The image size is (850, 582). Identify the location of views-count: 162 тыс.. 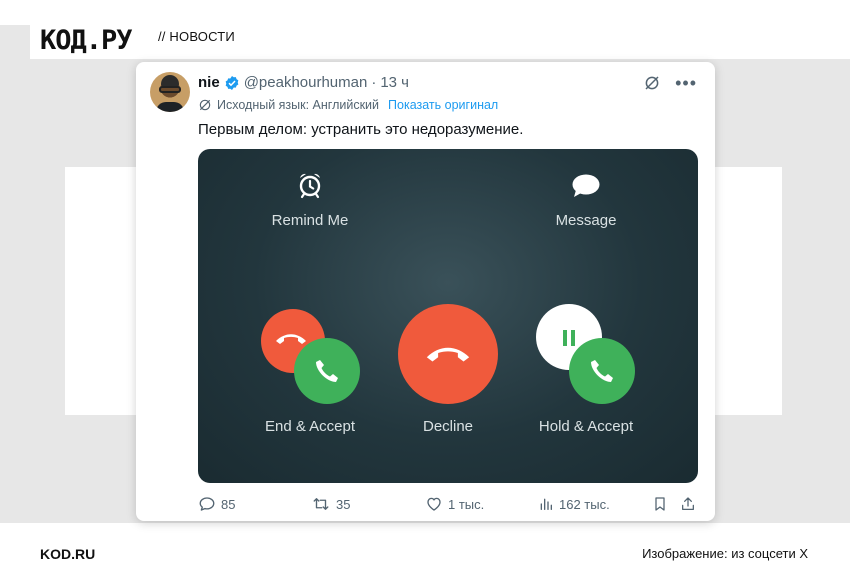
(584, 504).